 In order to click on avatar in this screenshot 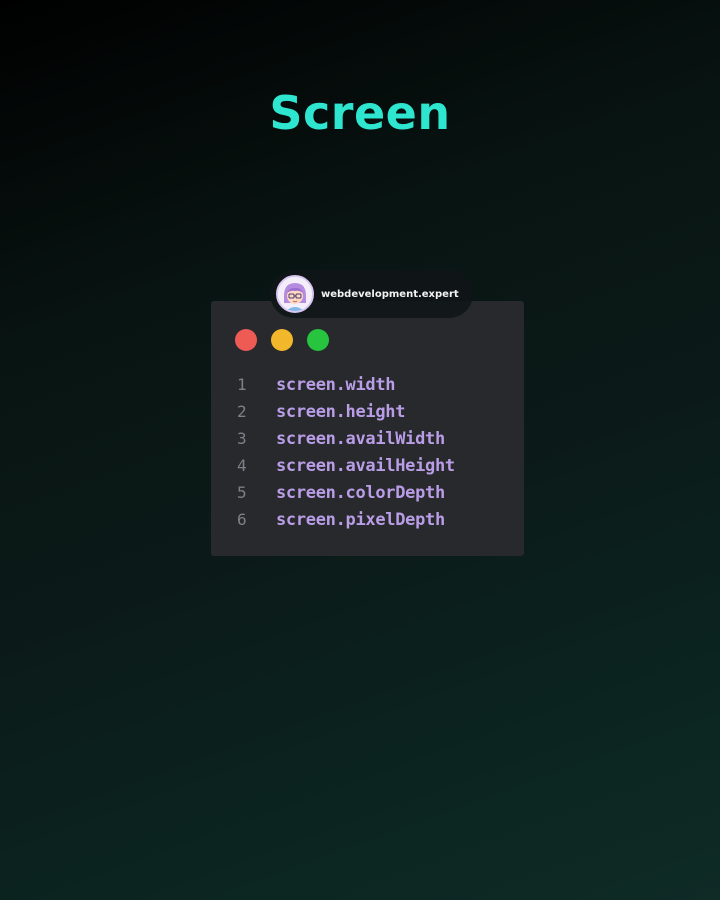, I will do `click(295, 294)`.